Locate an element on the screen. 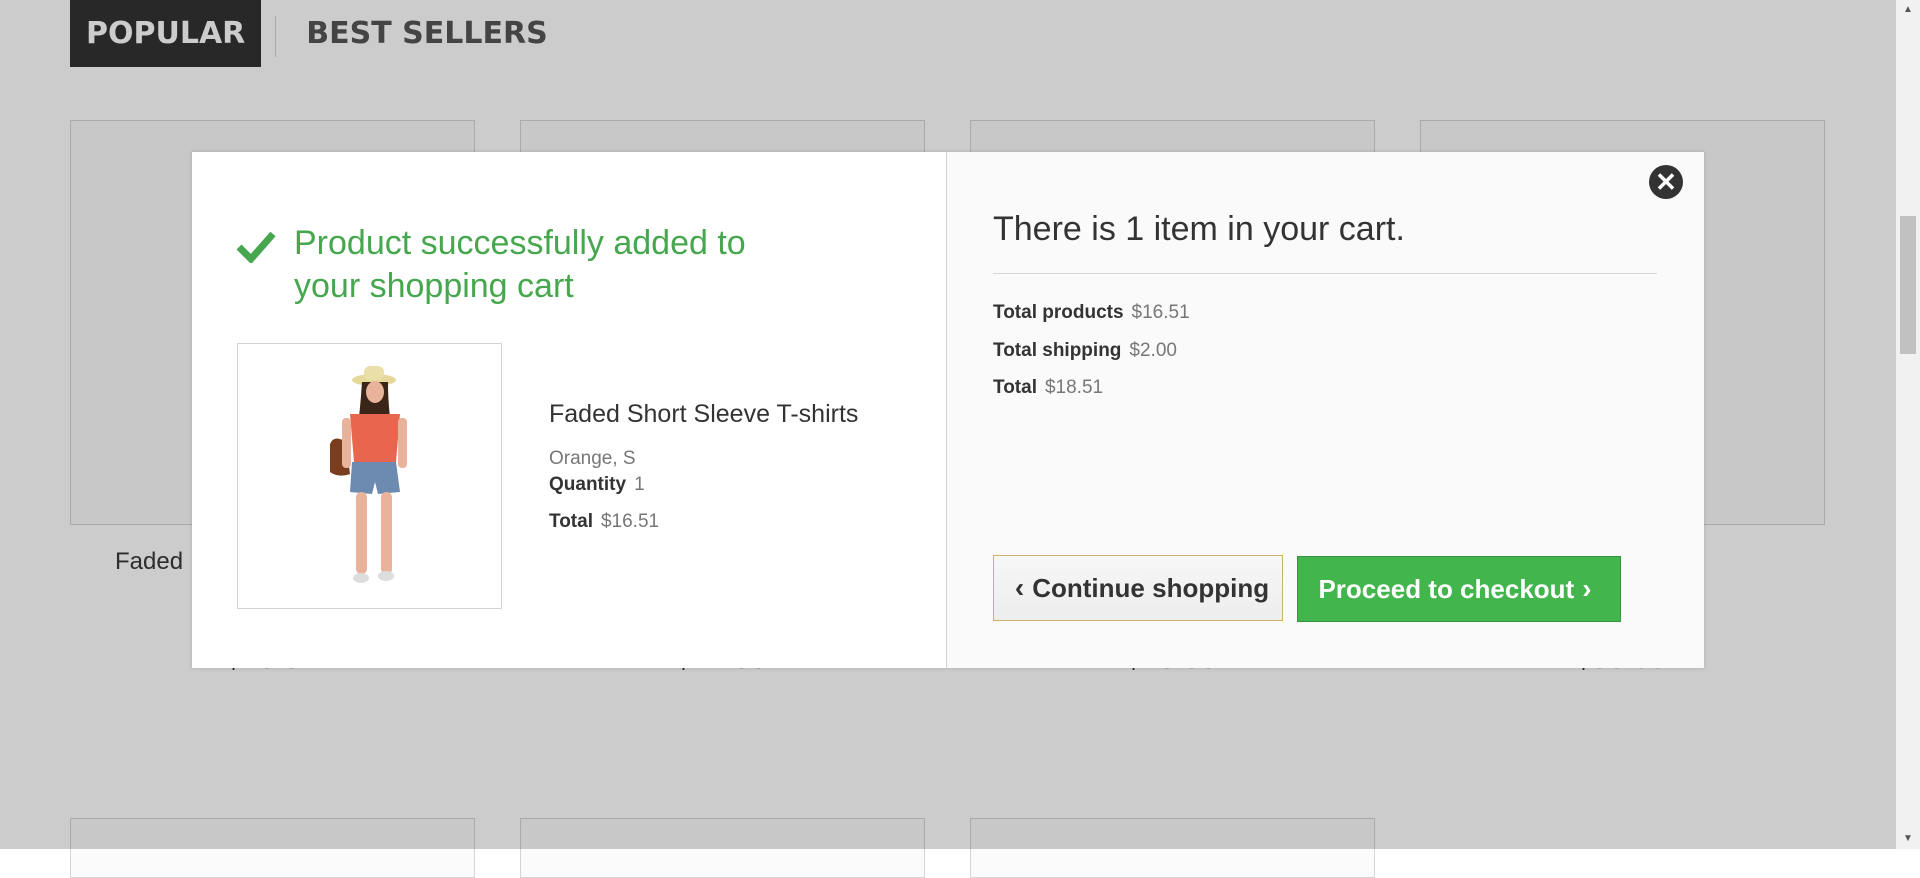  scrollbar-thumb is located at coordinates (1908, 285).